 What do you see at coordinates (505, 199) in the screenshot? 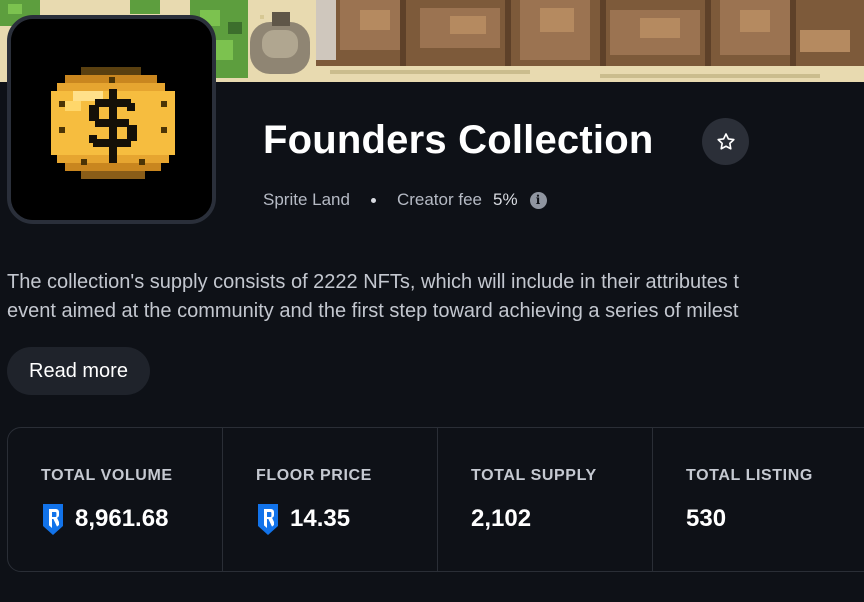
I see `creator-fee-value: 5%` at bounding box center [505, 199].